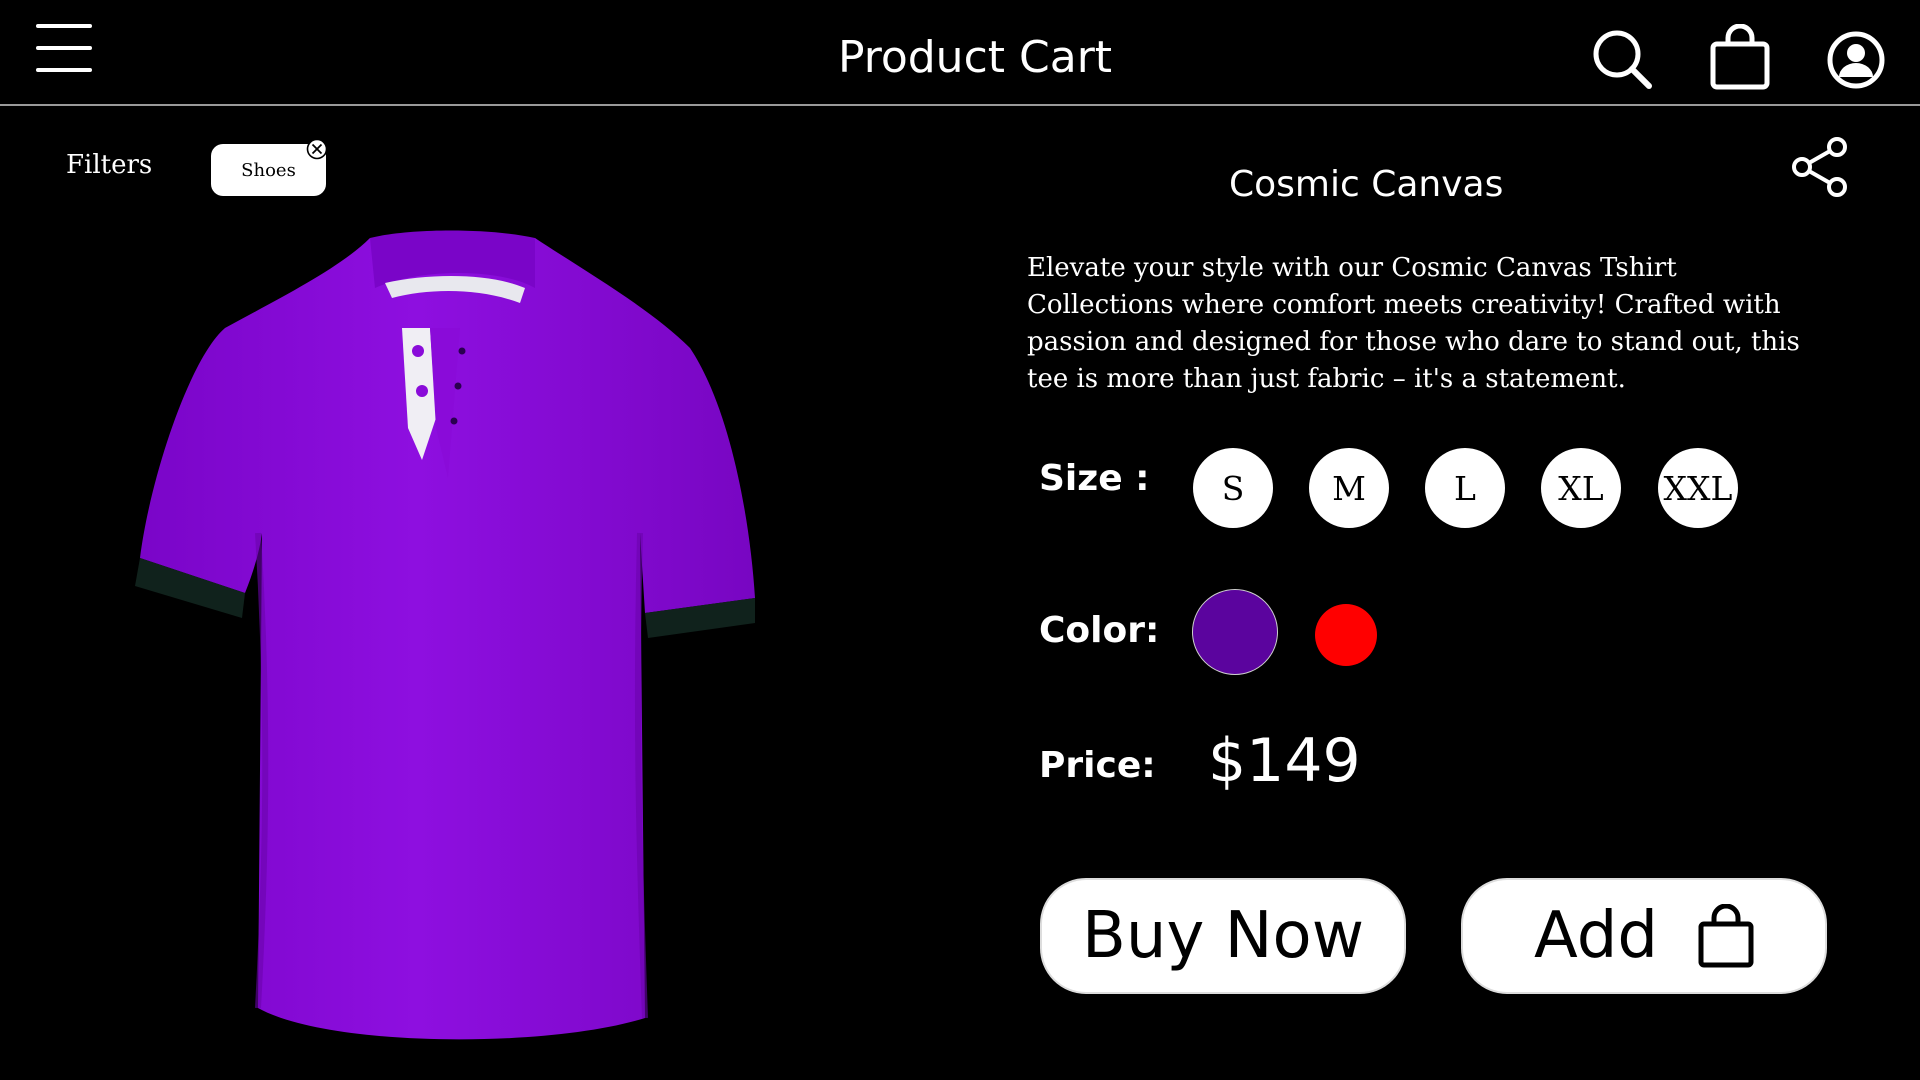  Describe the element at coordinates (1596, 936) in the screenshot. I see `add-label: Add` at that location.